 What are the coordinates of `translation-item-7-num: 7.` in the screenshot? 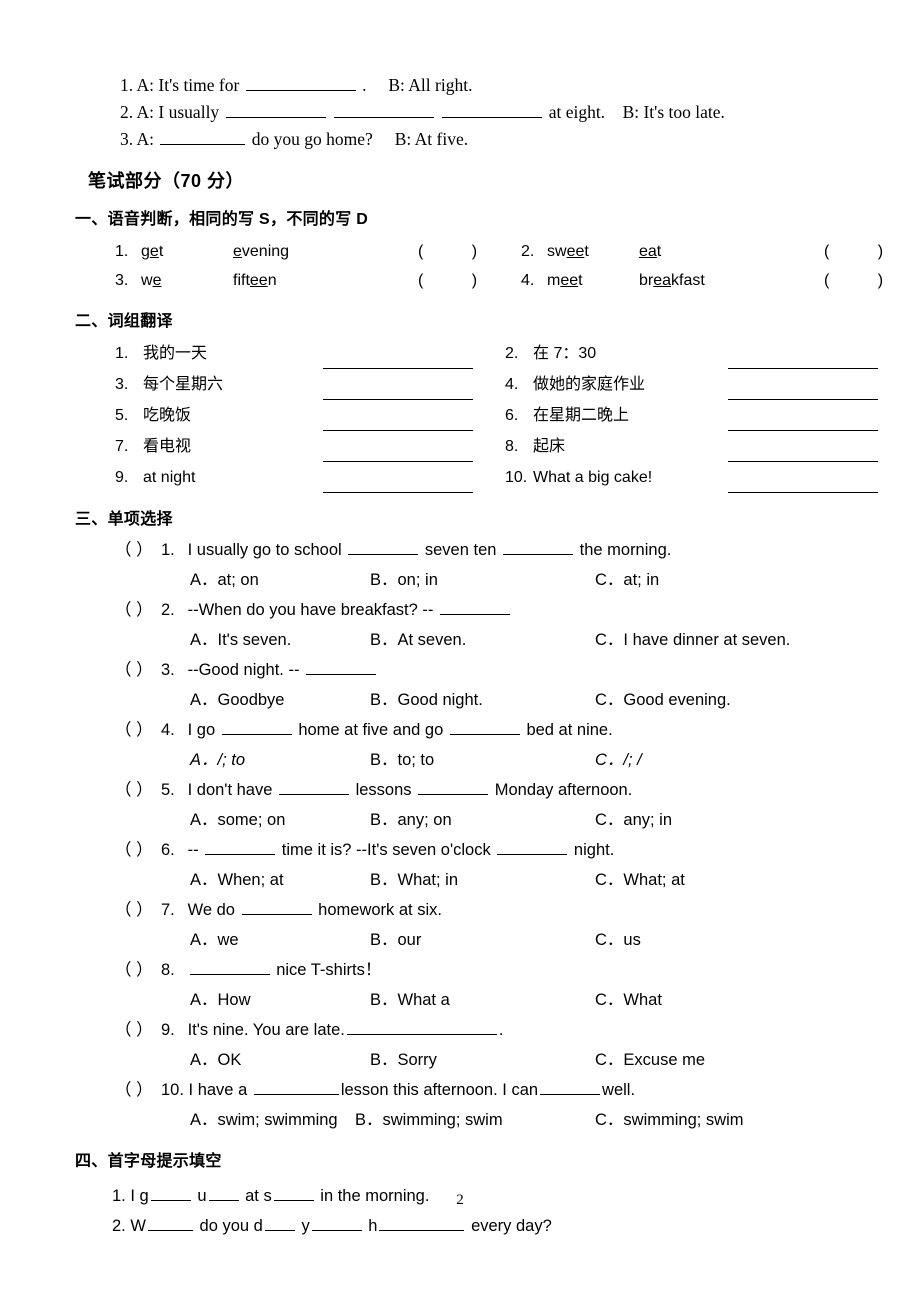 It's located at (122, 446).